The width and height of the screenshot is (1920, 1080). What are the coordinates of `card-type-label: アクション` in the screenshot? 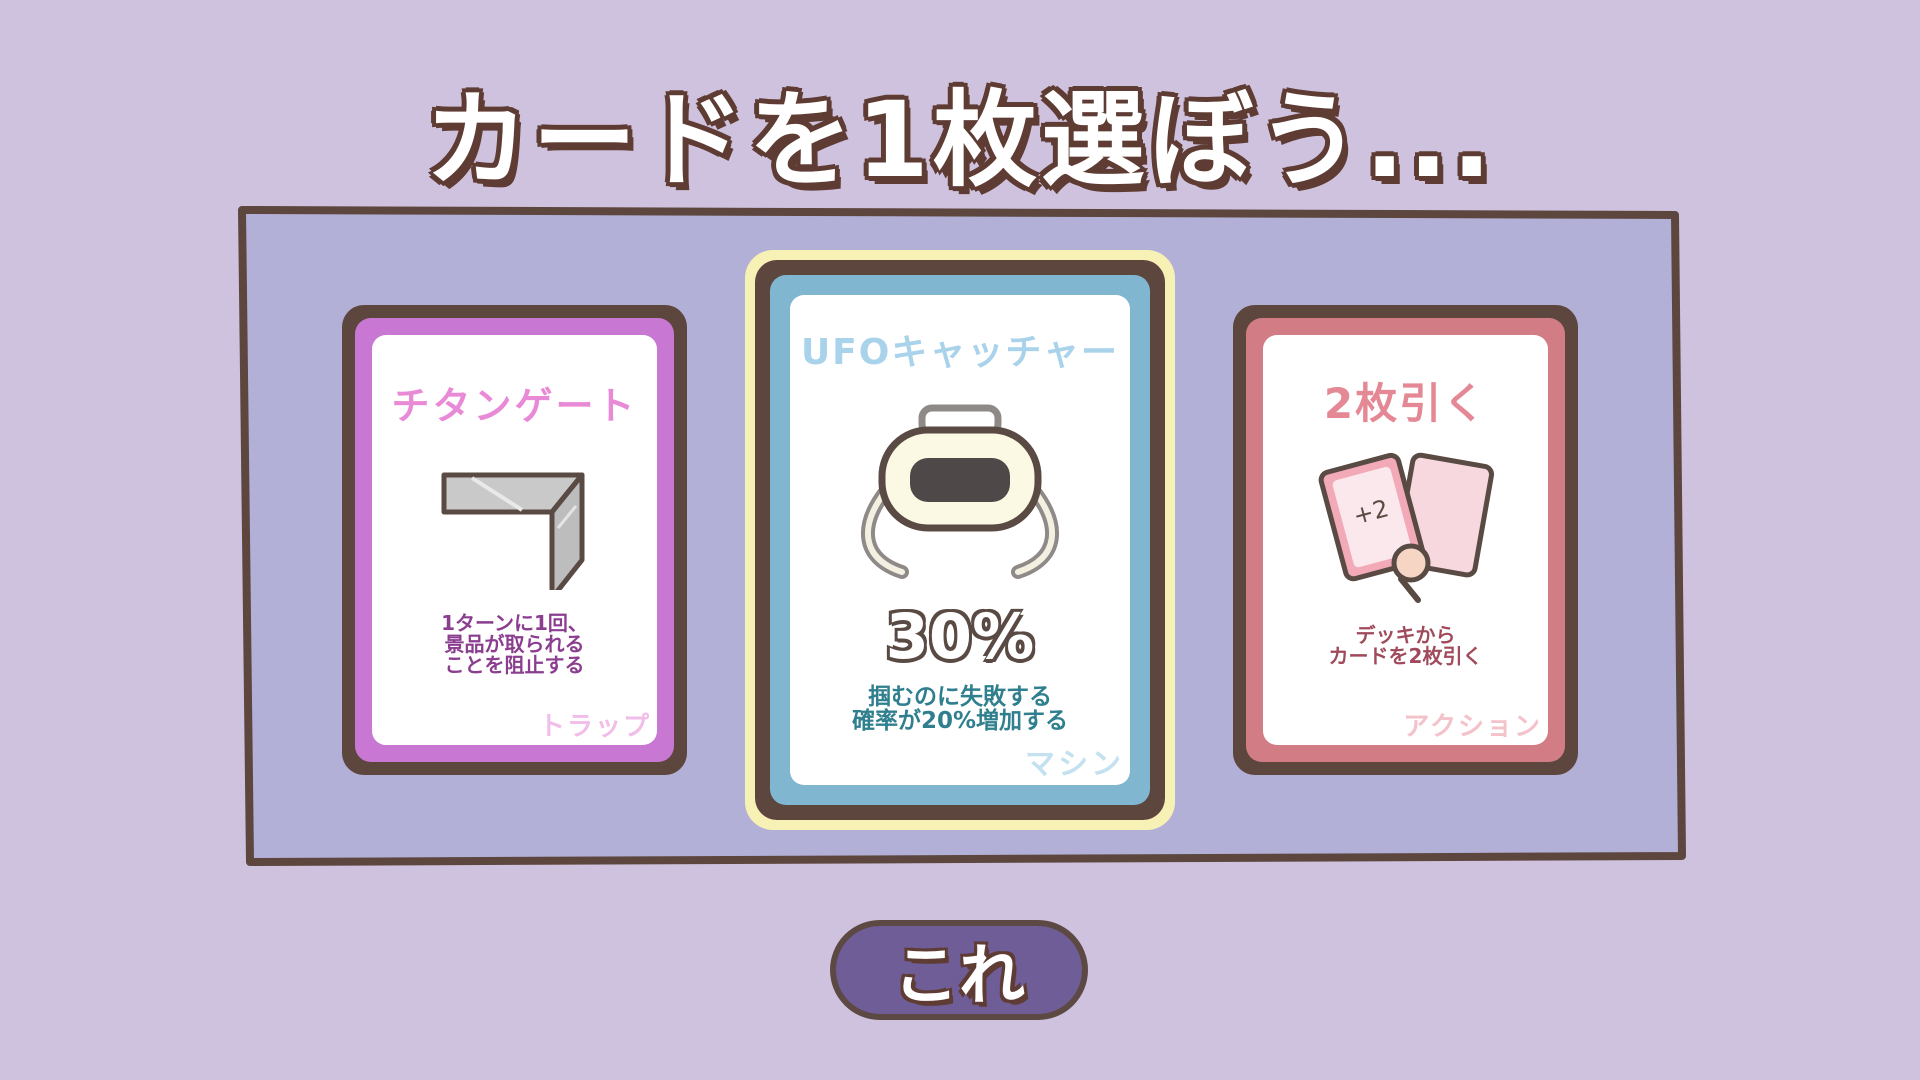 It's located at (1472, 727).